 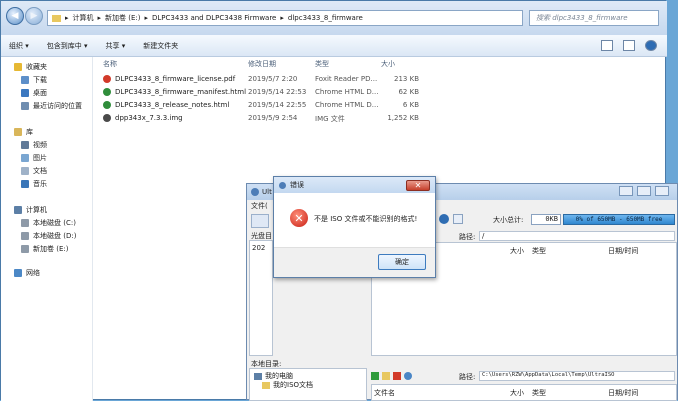 What do you see at coordinates (384, 393) in the screenshot?
I see `col-filename: 文件名` at bounding box center [384, 393].